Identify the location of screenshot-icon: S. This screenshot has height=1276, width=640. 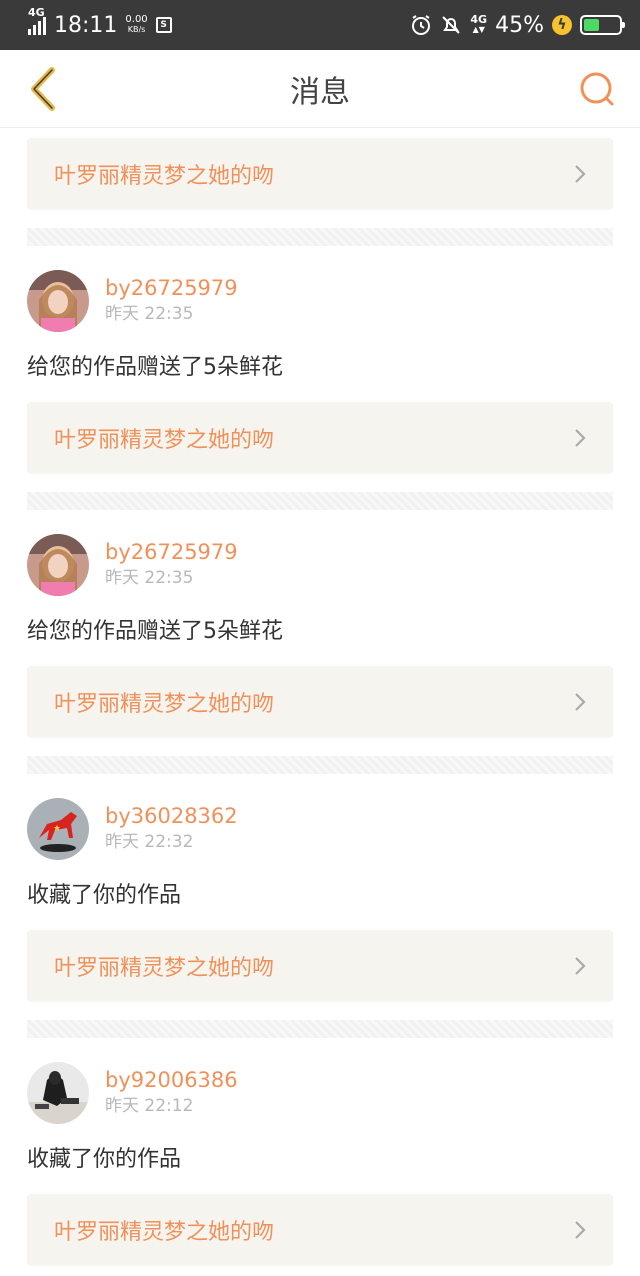
(163, 25).